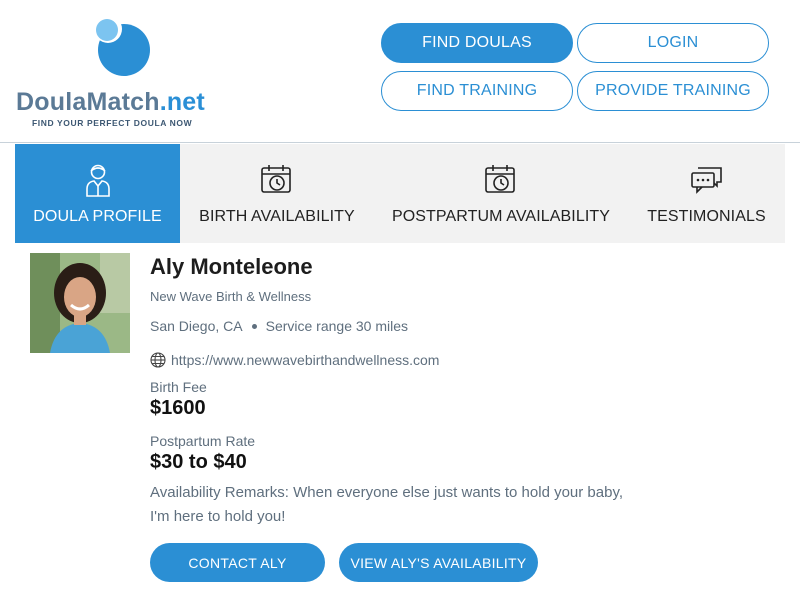  I want to click on city: San Diego, CA, so click(196, 326).